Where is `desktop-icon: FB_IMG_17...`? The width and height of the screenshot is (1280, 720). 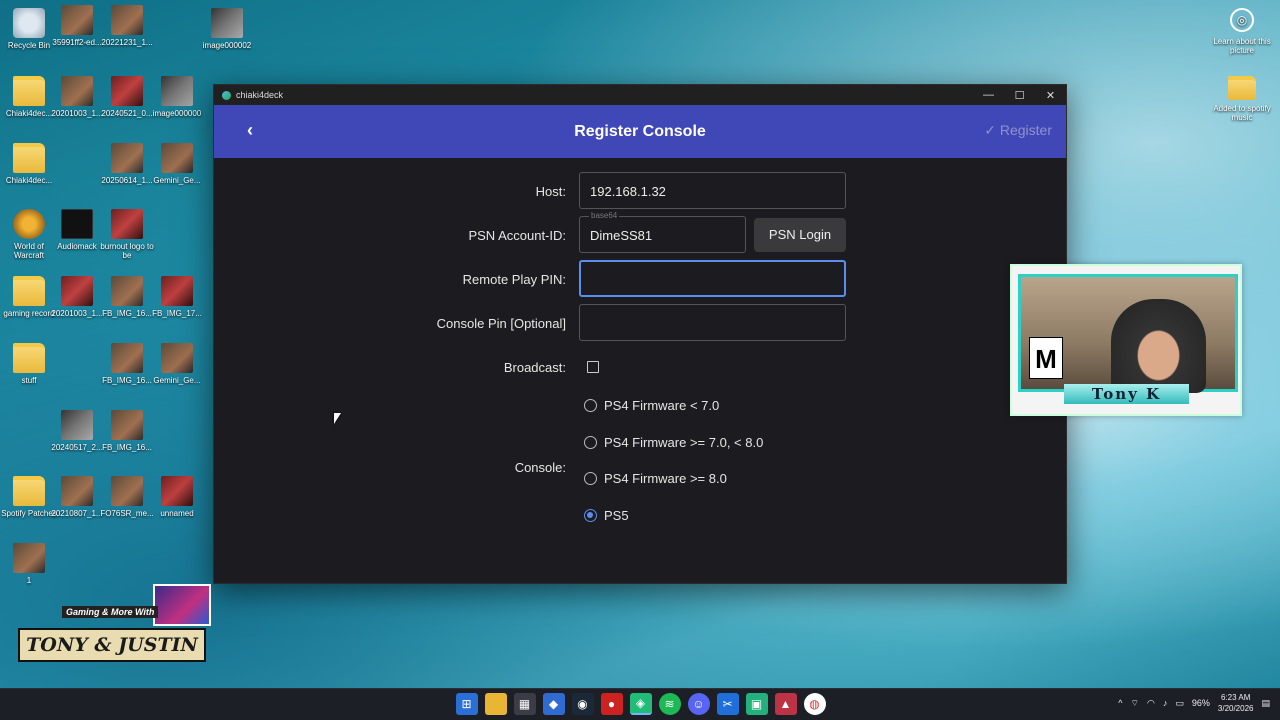
desktop-icon: FB_IMG_17... is located at coordinates (177, 297).